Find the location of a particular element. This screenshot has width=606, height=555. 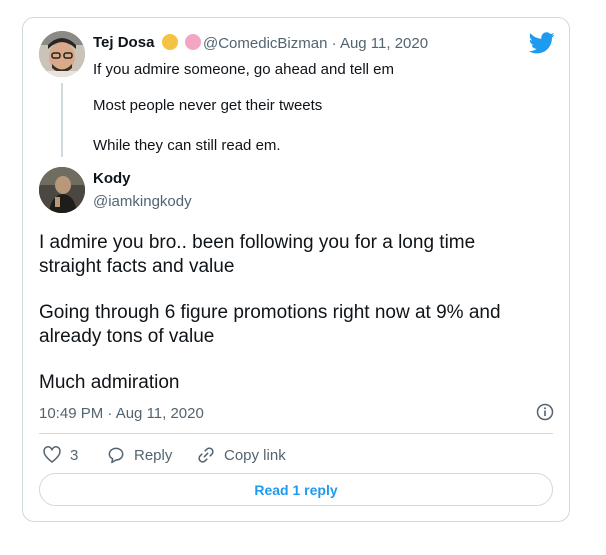

avatar-kody is located at coordinates (62, 190).